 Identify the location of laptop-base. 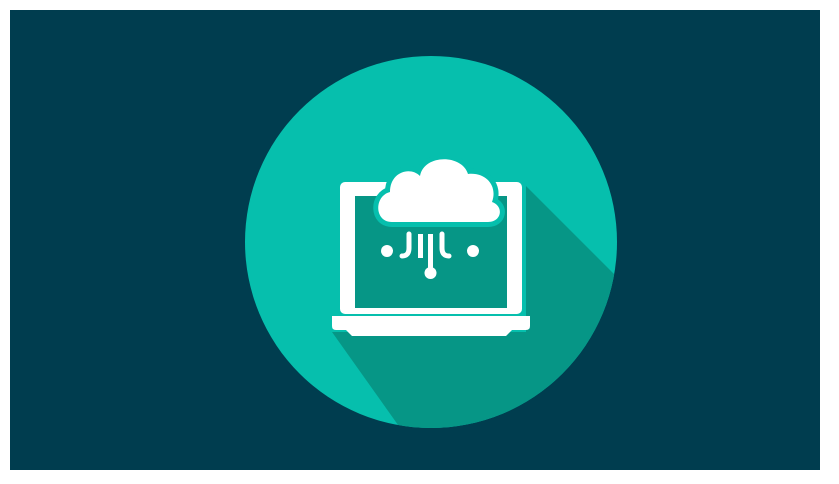
(431, 326).